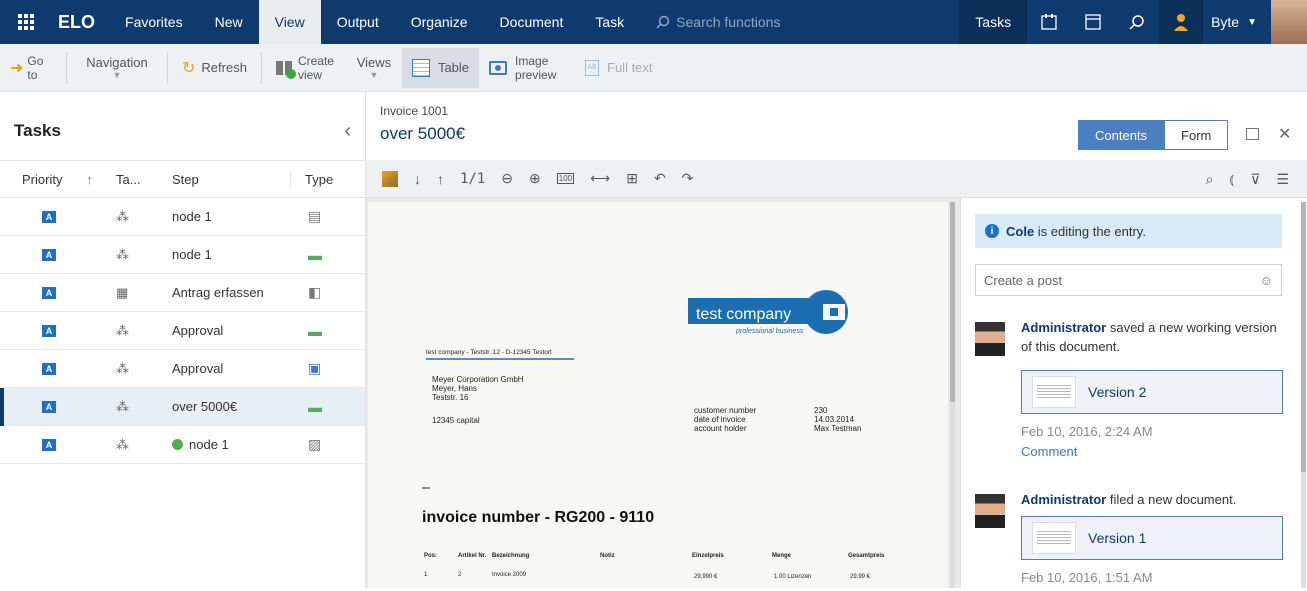 The height and width of the screenshot is (591, 1307). What do you see at coordinates (1266, 280) in the screenshot?
I see `emoji-icon: ☺` at bounding box center [1266, 280].